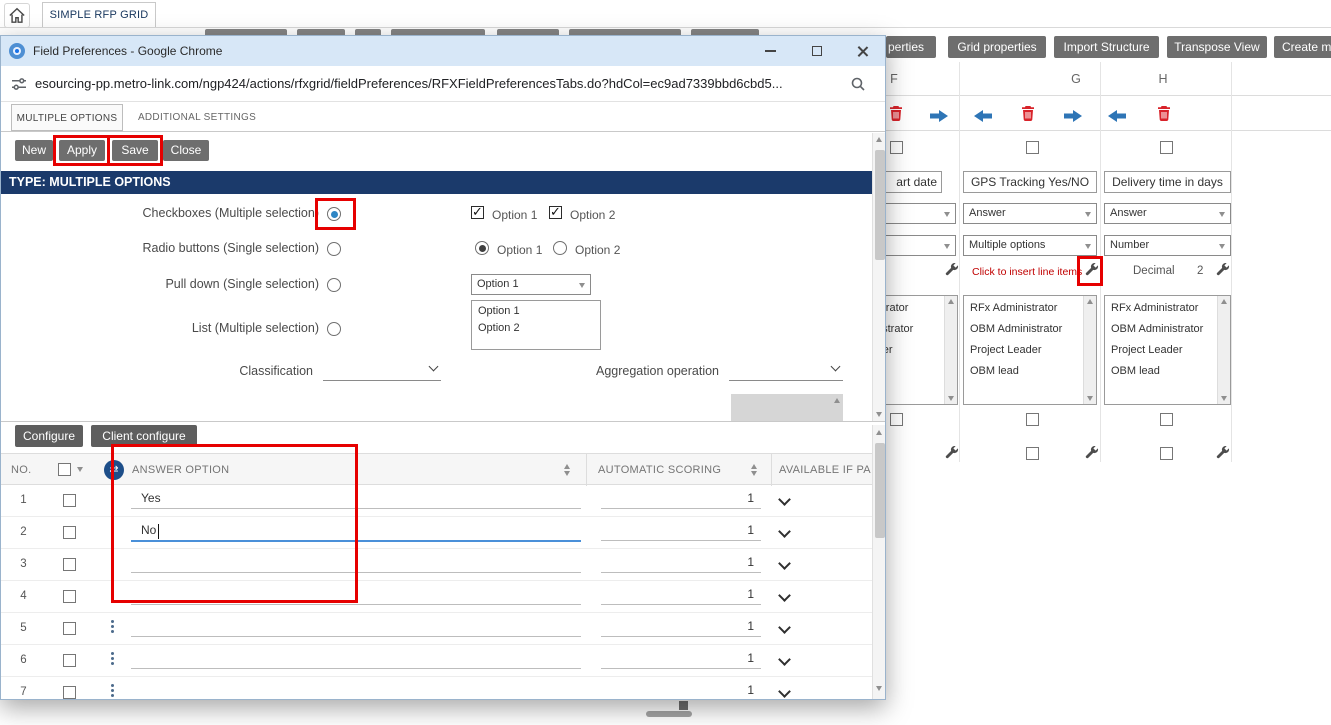 The height and width of the screenshot is (725, 1331). What do you see at coordinates (1106, 47) in the screenshot?
I see `import-structure-button: Import Structure` at bounding box center [1106, 47].